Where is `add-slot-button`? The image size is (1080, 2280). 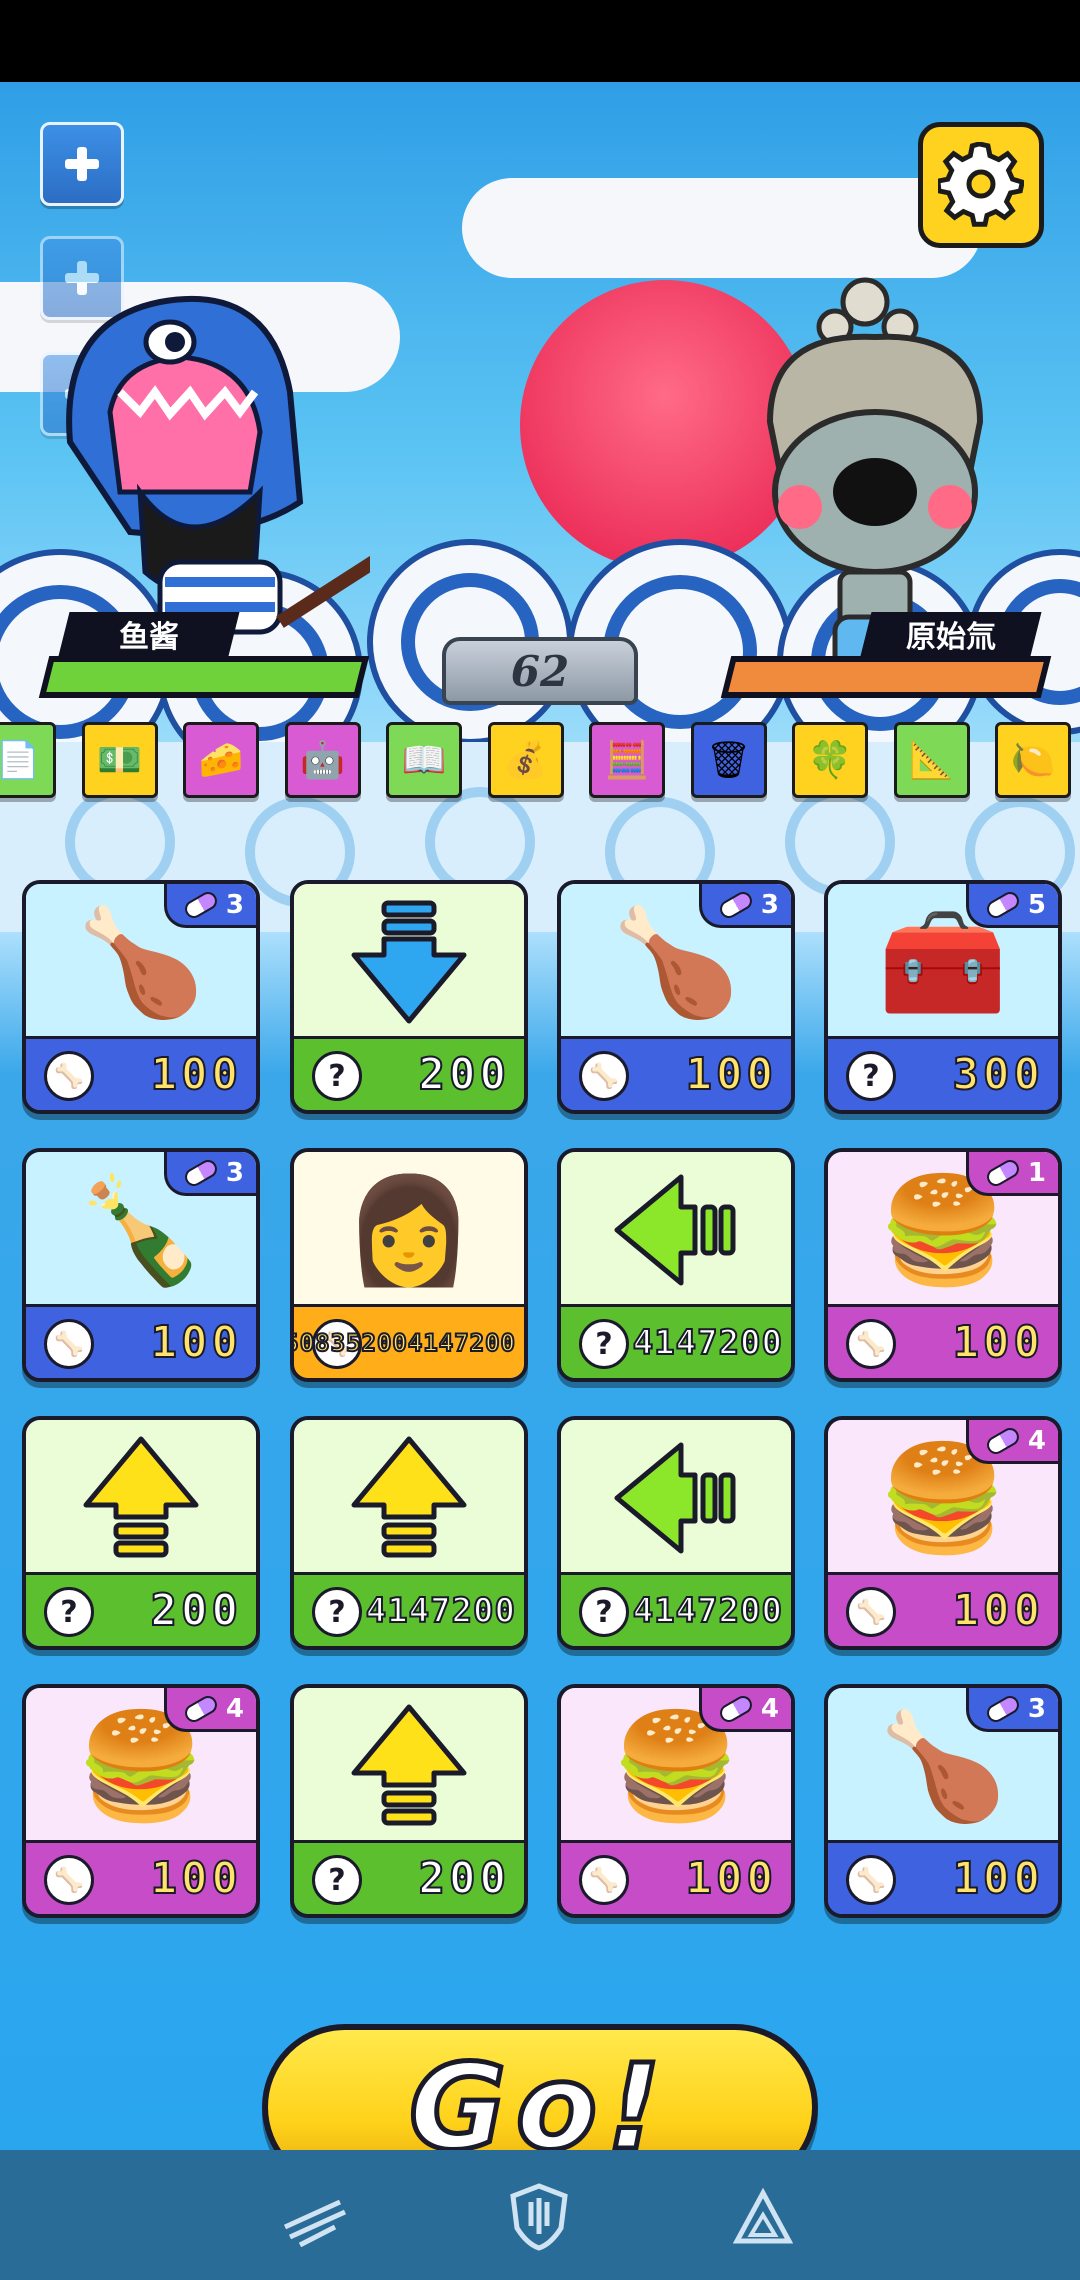
add-slot-button is located at coordinates (82, 164).